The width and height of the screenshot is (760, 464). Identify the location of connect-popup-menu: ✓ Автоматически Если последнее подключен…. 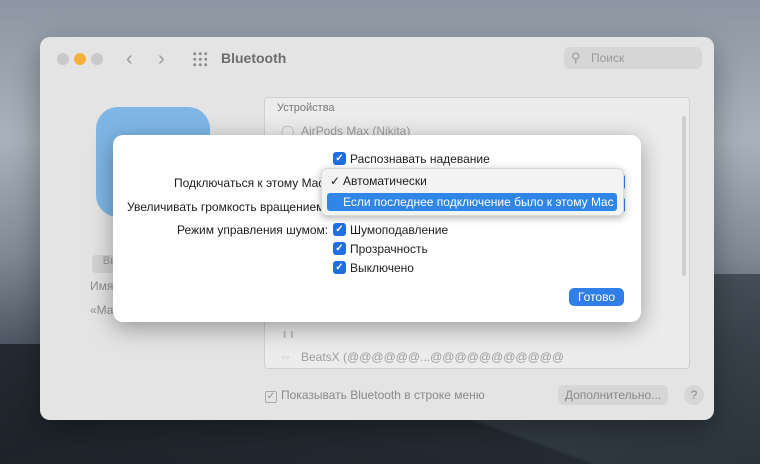
(472, 192).